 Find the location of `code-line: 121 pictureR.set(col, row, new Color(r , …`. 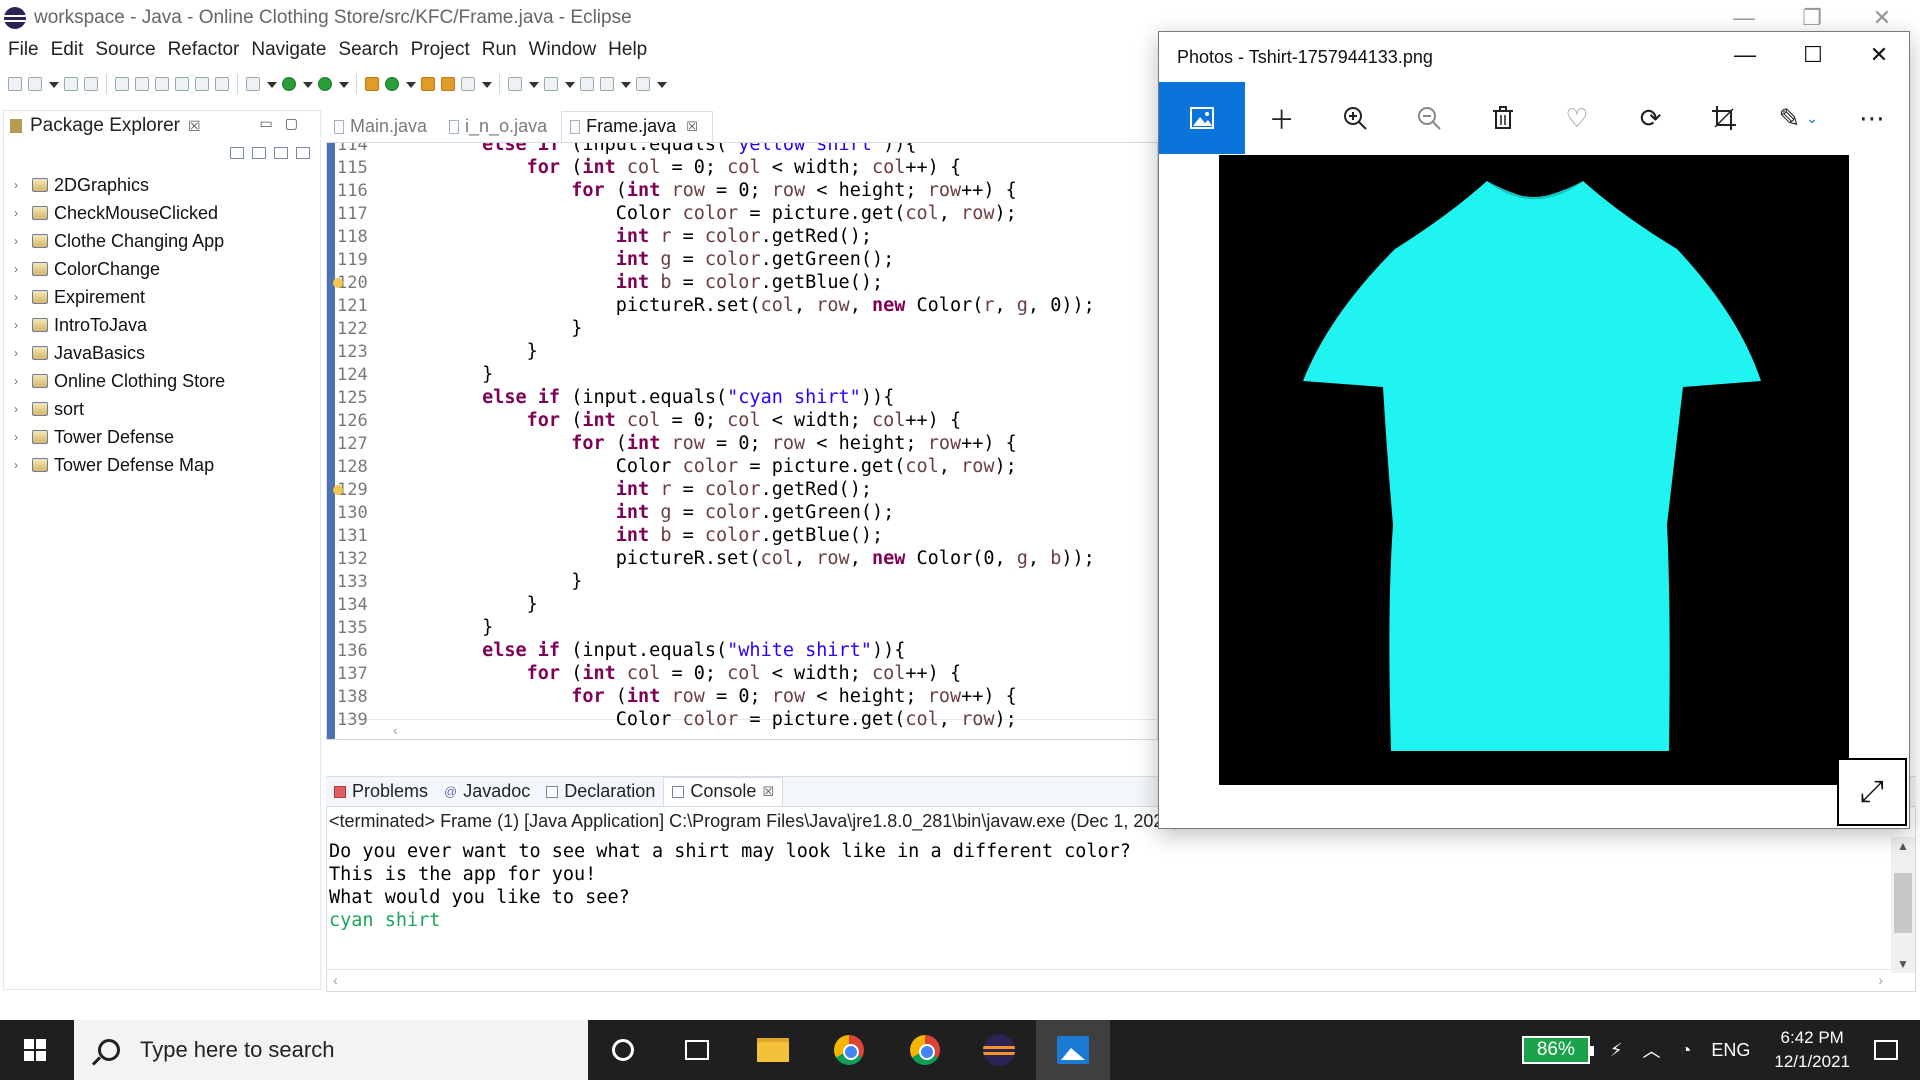

code-line: 121 pictureR.set(col, row, new Color(r , … is located at coordinates (716, 305).